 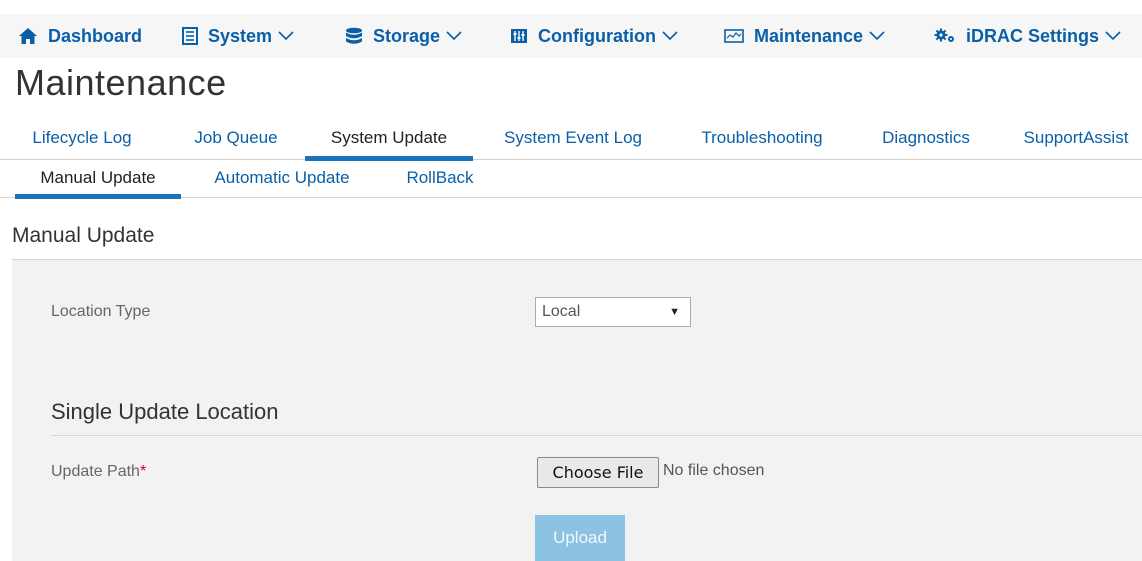 I want to click on nav-storage: Storage, so click(x=403, y=36).